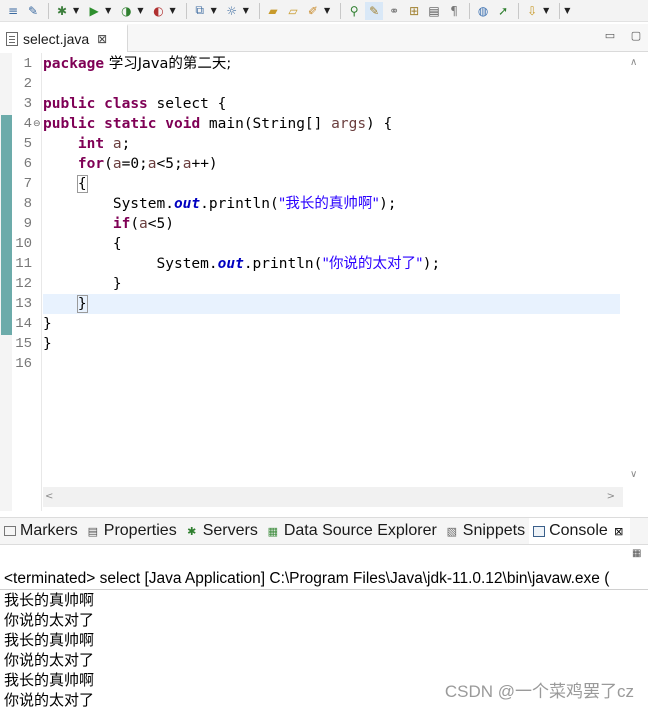 The width and height of the screenshot is (648, 708). What do you see at coordinates (23, 324) in the screenshot?
I see `line-number: 14` at bounding box center [23, 324].